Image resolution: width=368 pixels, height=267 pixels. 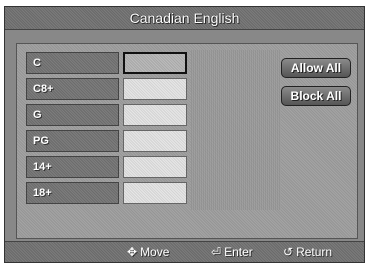 What do you see at coordinates (184, 18) in the screenshot?
I see `page-title: Canadian English` at bounding box center [184, 18].